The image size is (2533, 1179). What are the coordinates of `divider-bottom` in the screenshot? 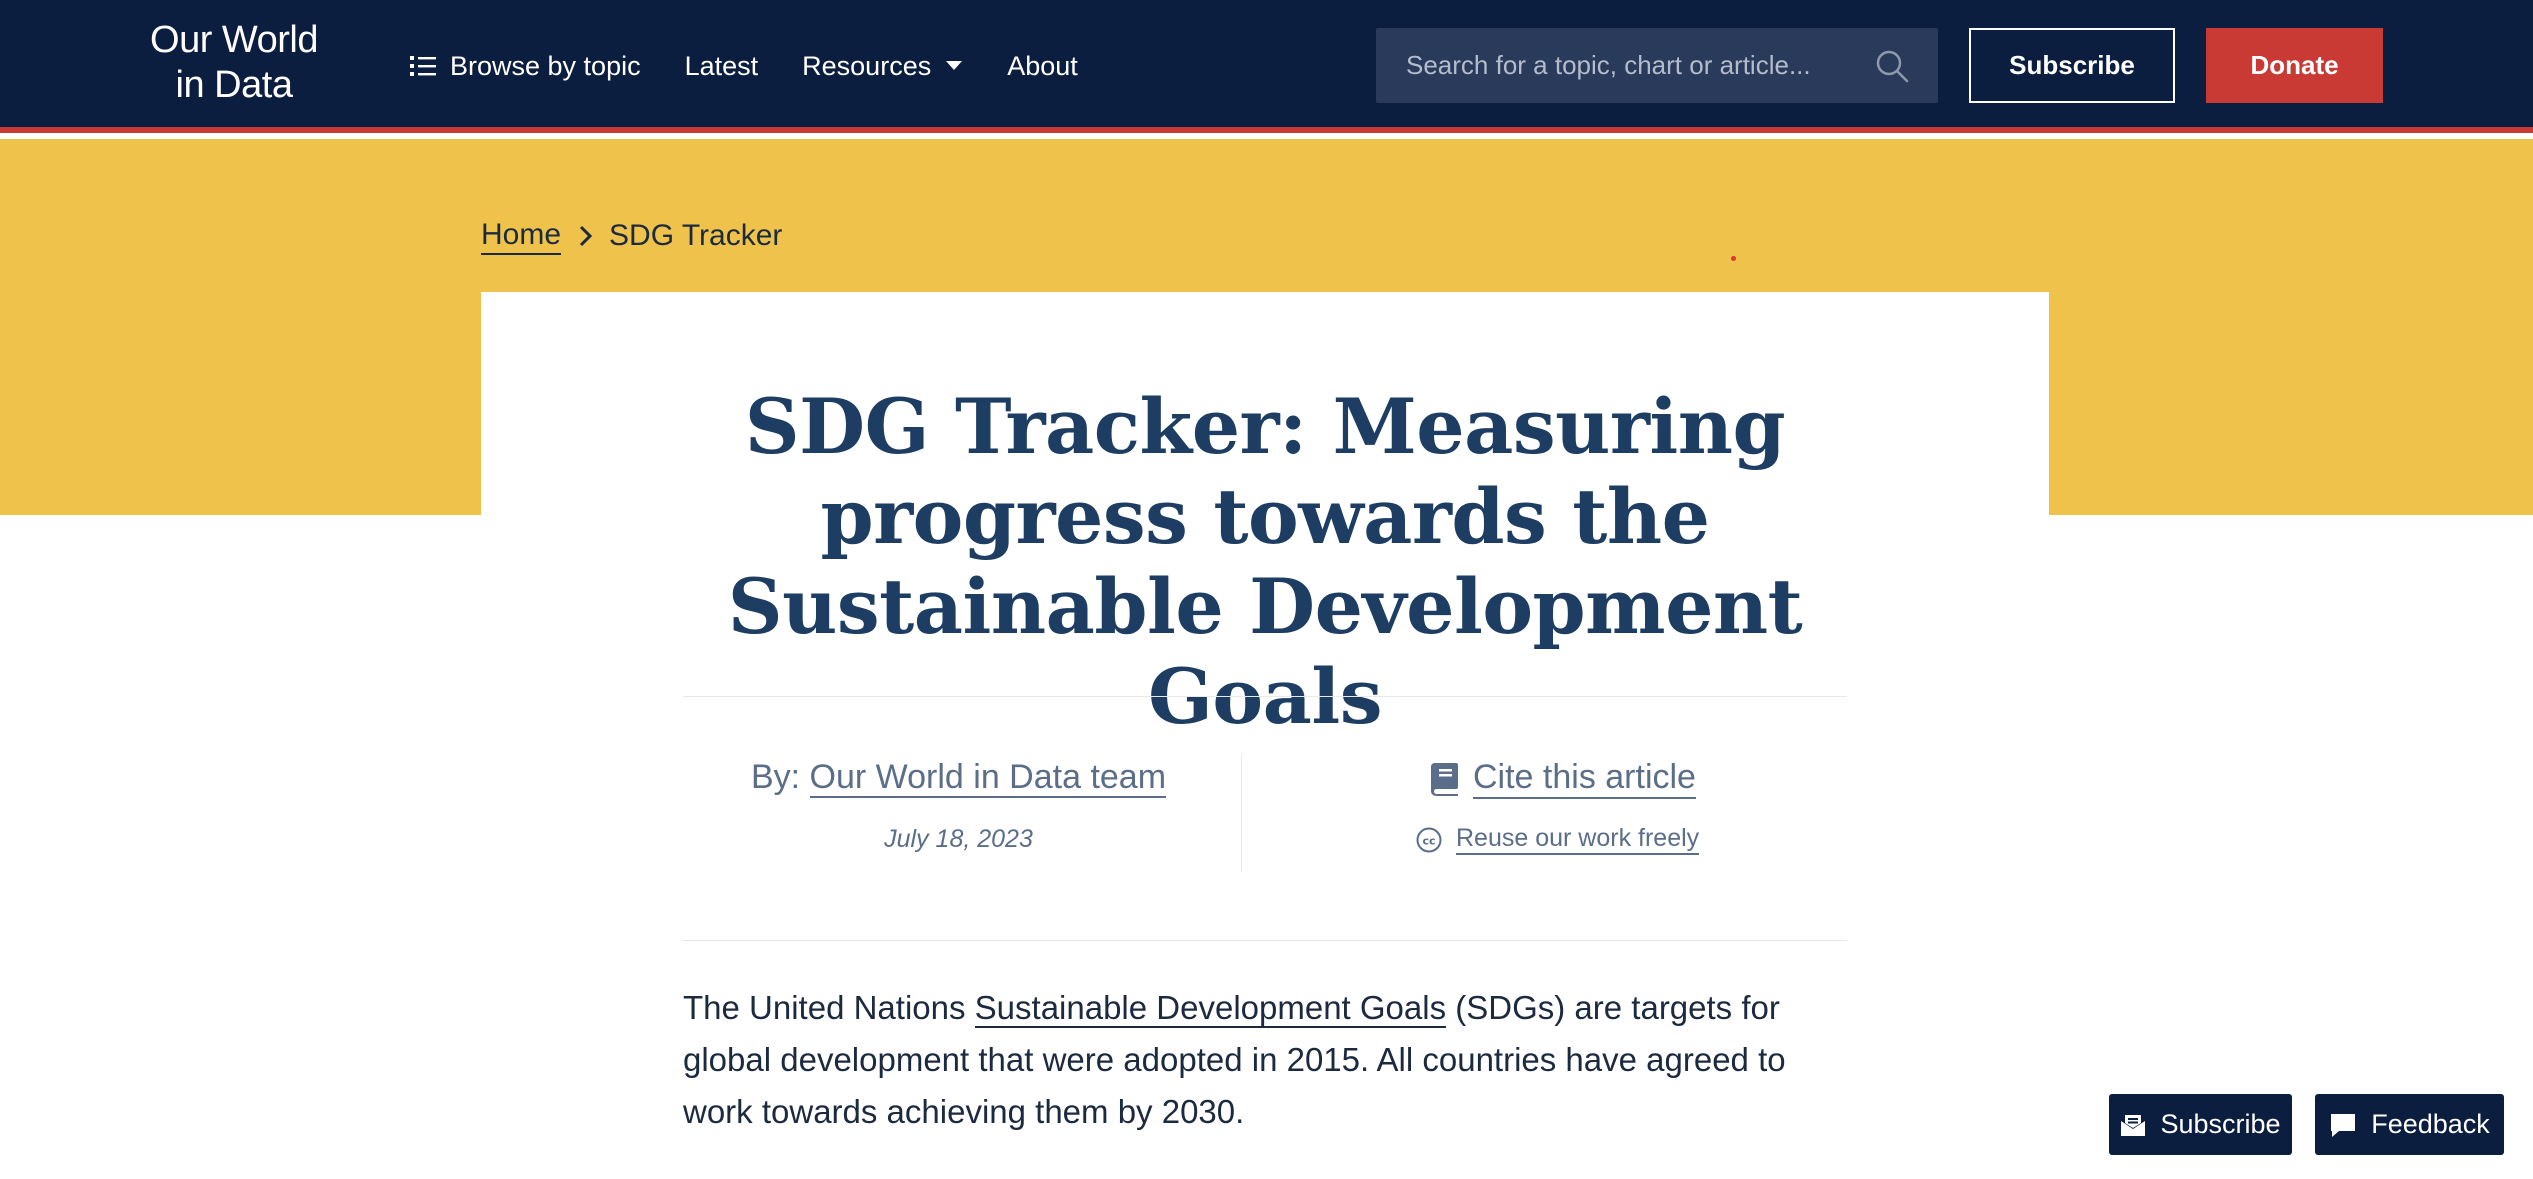 It's located at (1265, 940).